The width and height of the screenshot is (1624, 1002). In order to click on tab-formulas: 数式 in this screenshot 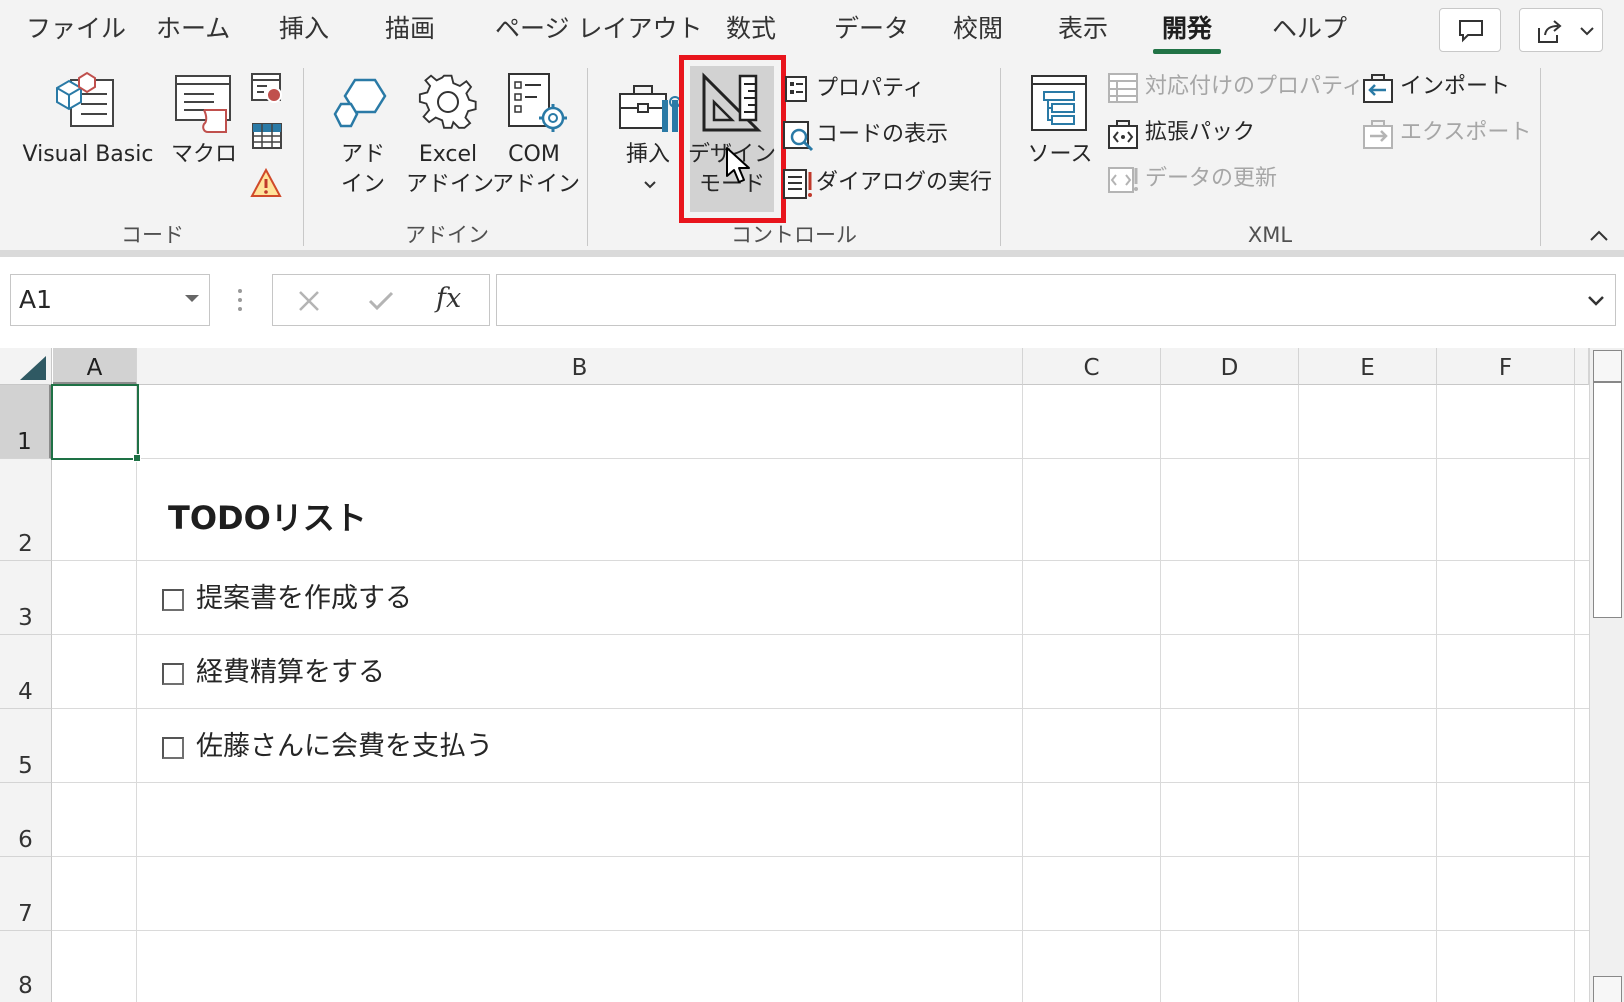, I will do `click(751, 29)`.